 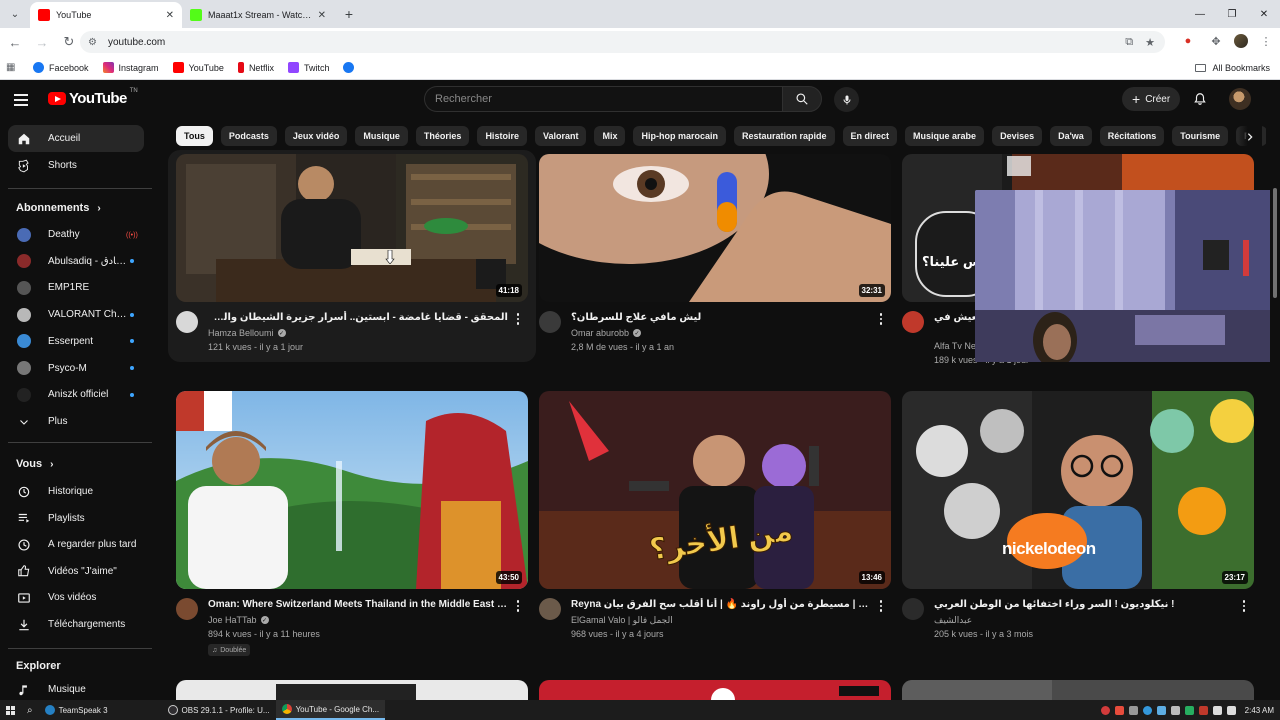 What do you see at coordinates (1200, 136) in the screenshot?
I see `filter-chip: Tourisme` at bounding box center [1200, 136].